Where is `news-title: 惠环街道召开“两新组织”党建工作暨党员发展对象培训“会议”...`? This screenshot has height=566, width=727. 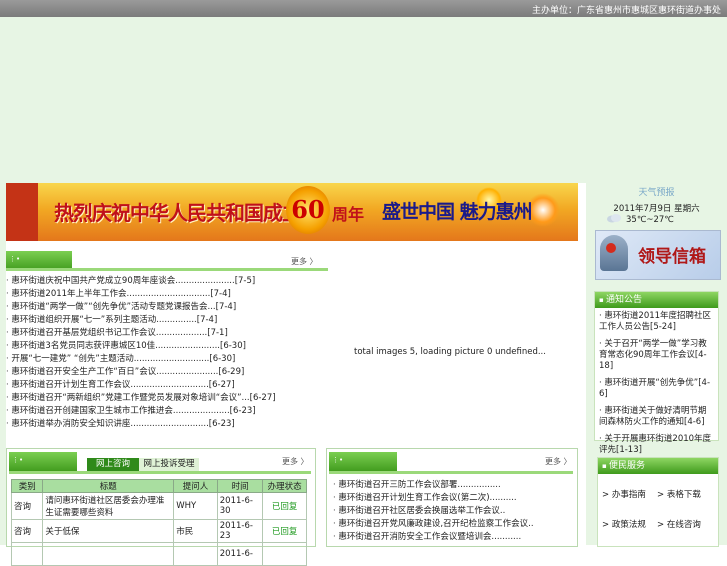 news-title: 惠环街道召开“两新组织”党建工作暨党员发展对象培训“会议”... is located at coordinates (130, 398).